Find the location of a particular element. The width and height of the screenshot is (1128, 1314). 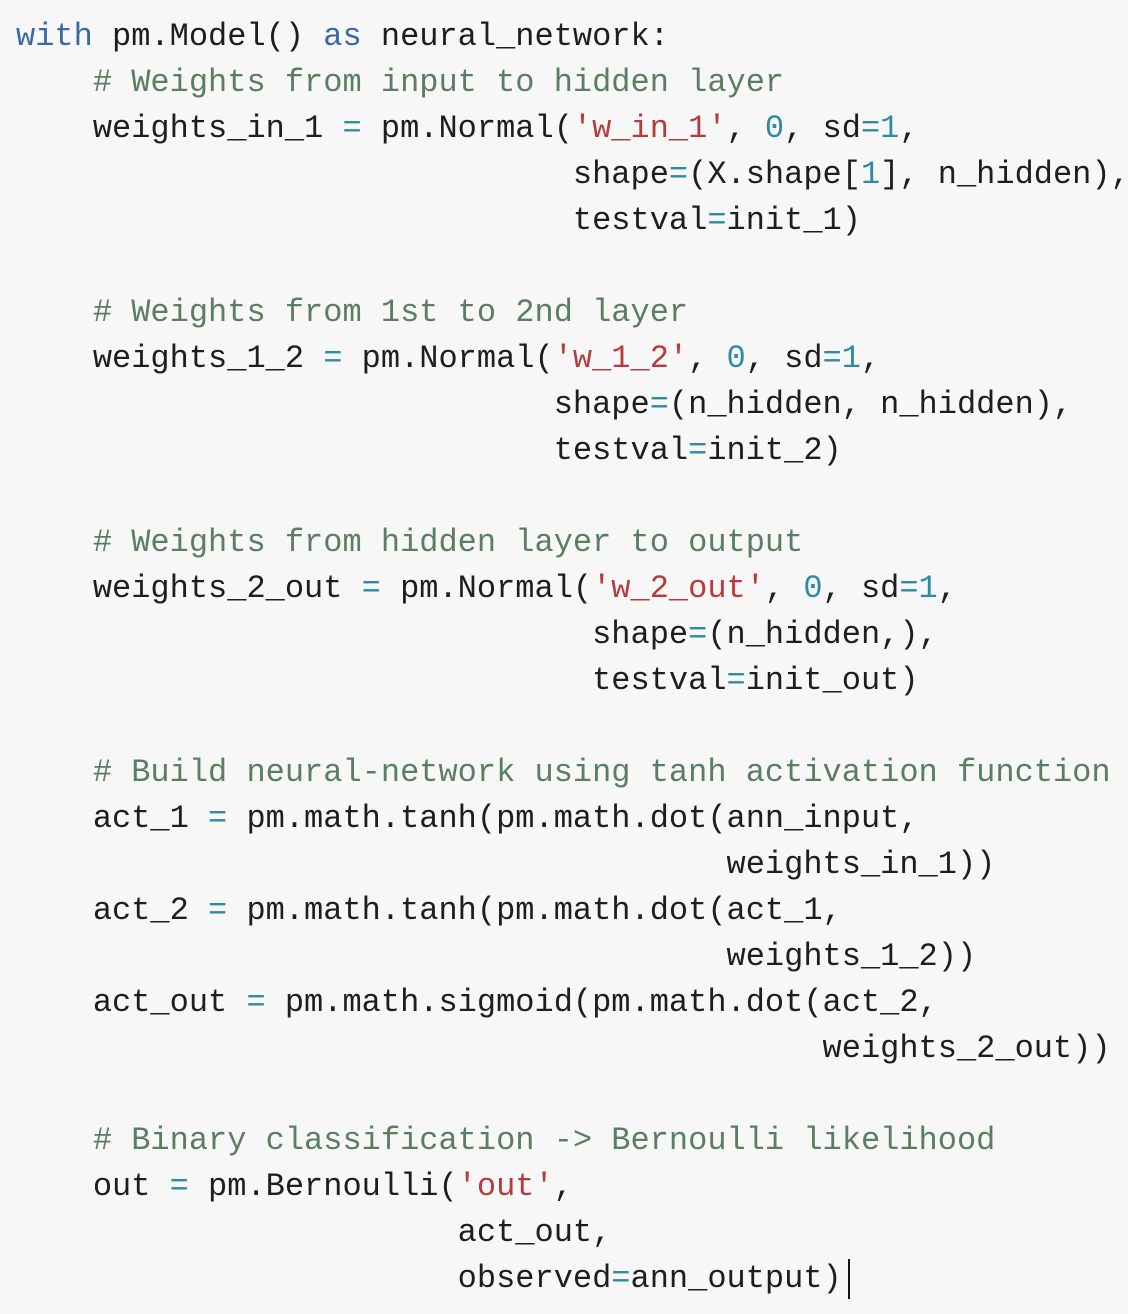

code-line: testval=init_1) is located at coordinates (572, 221).